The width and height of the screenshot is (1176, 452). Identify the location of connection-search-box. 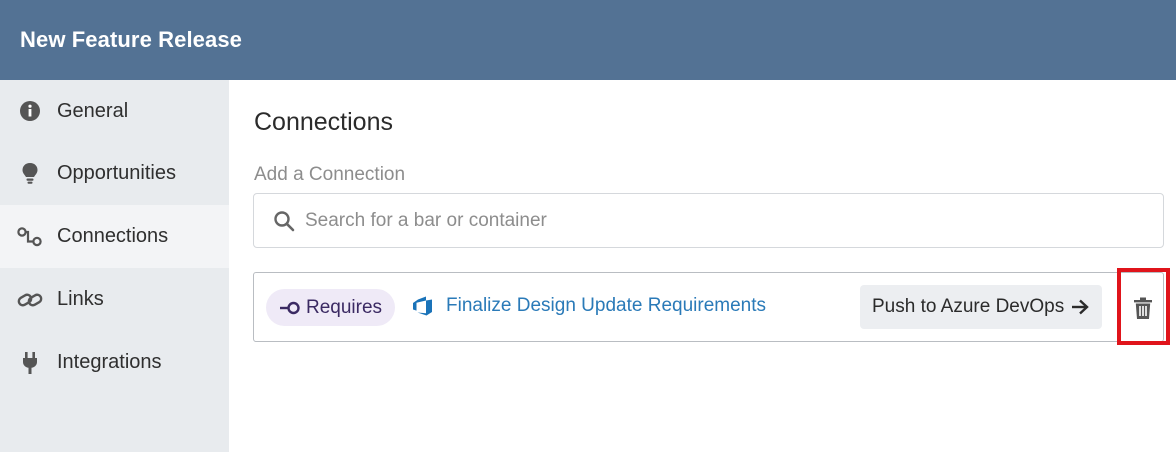
(708, 220).